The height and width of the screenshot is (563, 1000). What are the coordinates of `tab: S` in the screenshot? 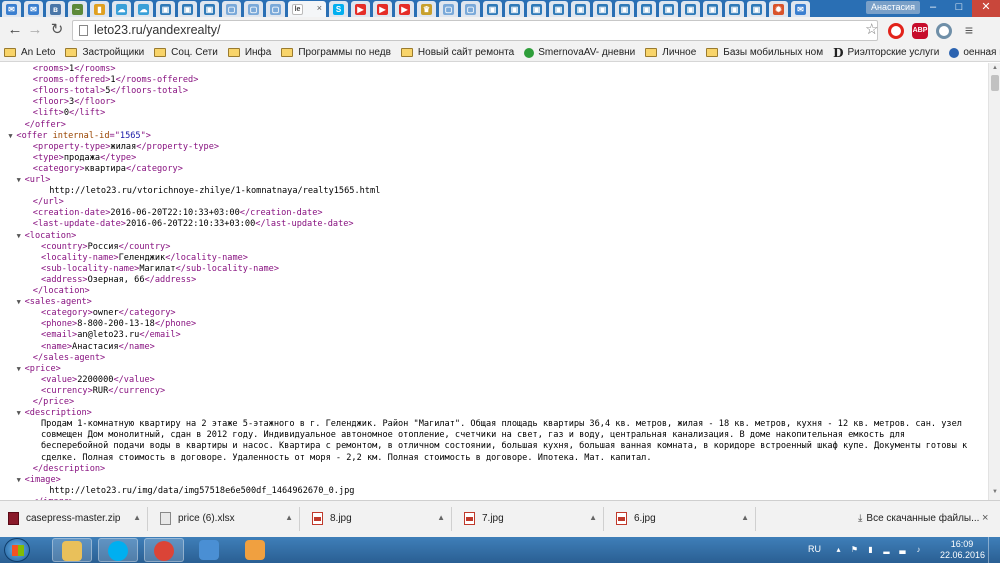 It's located at (338, 9).